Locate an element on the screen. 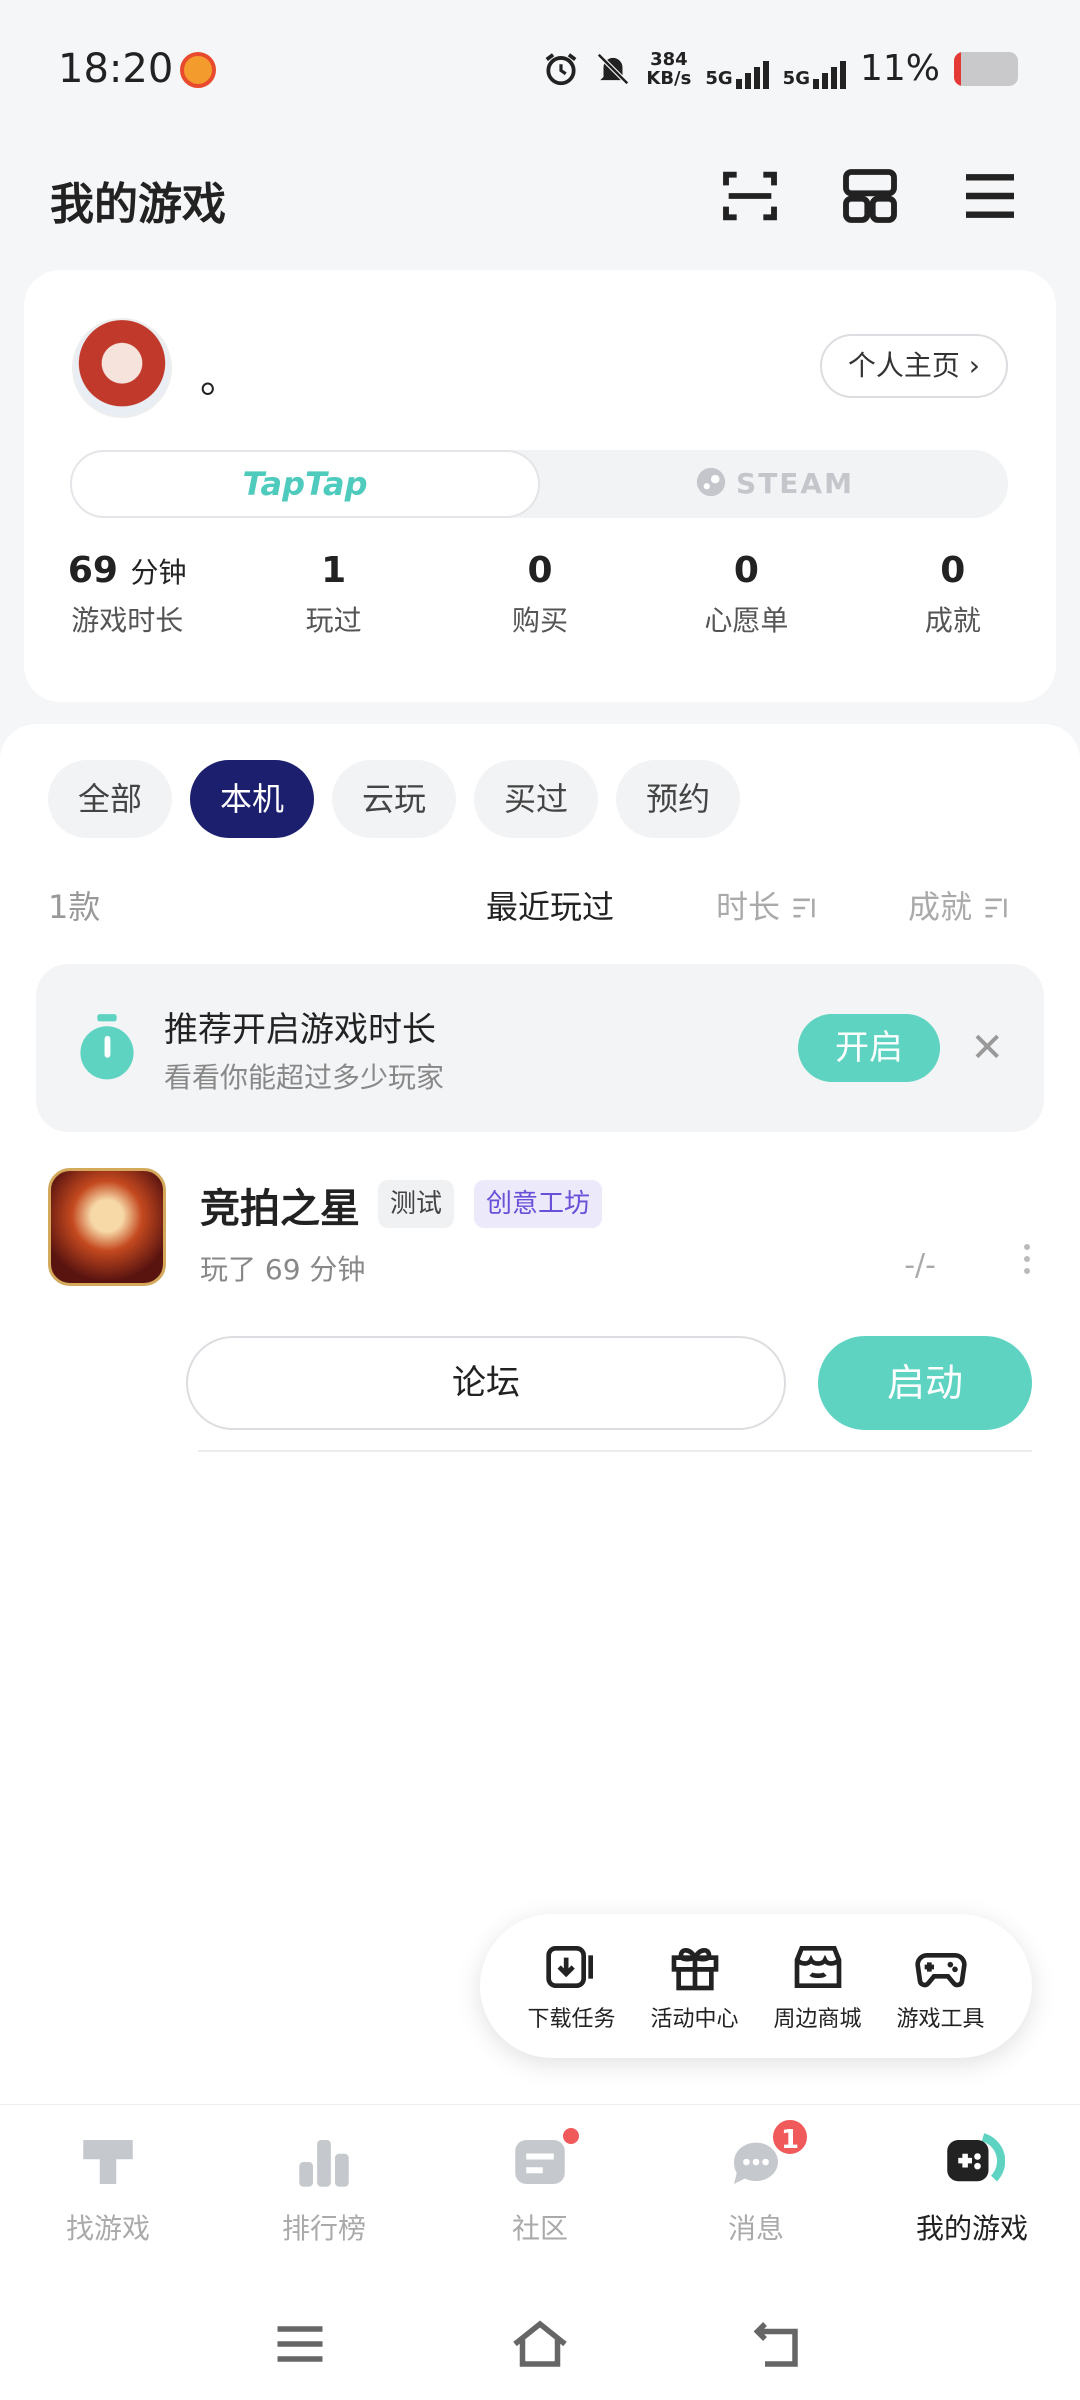 The width and height of the screenshot is (1080, 2400). platform-steam-tab: STEAM is located at coordinates (774, 484).